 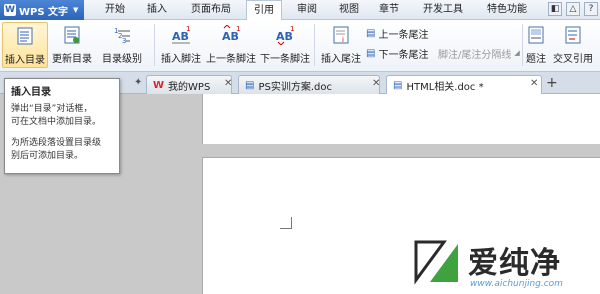 I want to click on prev-footnote-button: AB 1 上一条脚注, so click(x=231, y=45).